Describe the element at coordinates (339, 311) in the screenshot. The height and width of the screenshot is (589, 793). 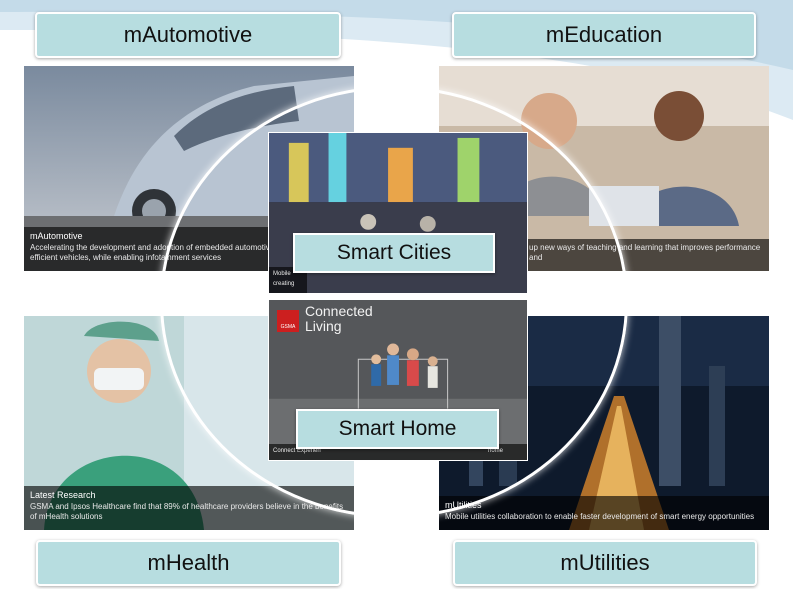
I see `connected-living-line1: Connected` at that location.